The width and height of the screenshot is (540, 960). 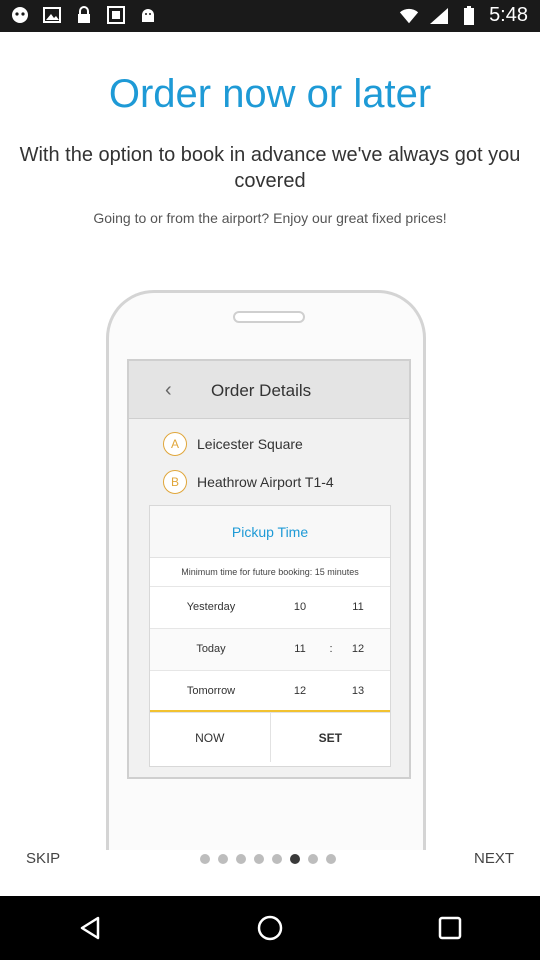 What do you see at coordinates (211, 691) in the screenshot?
I see `picker-day: Tomorrow` at bounding box center [211, 691].